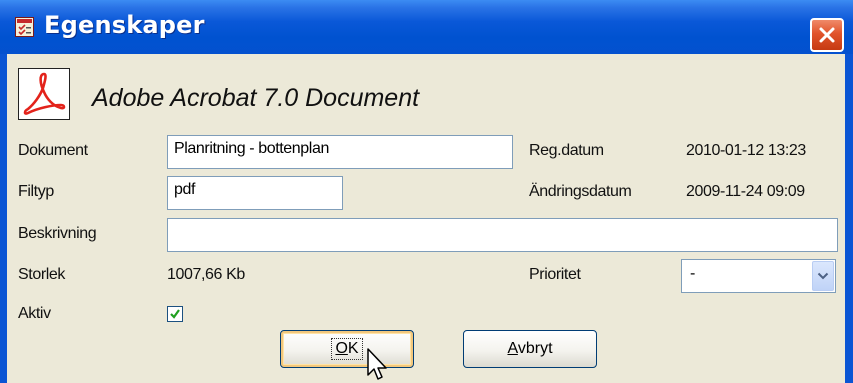 This screenshot has width=853, height=383. I want to click on ok-button: OK, so click(347, 349).